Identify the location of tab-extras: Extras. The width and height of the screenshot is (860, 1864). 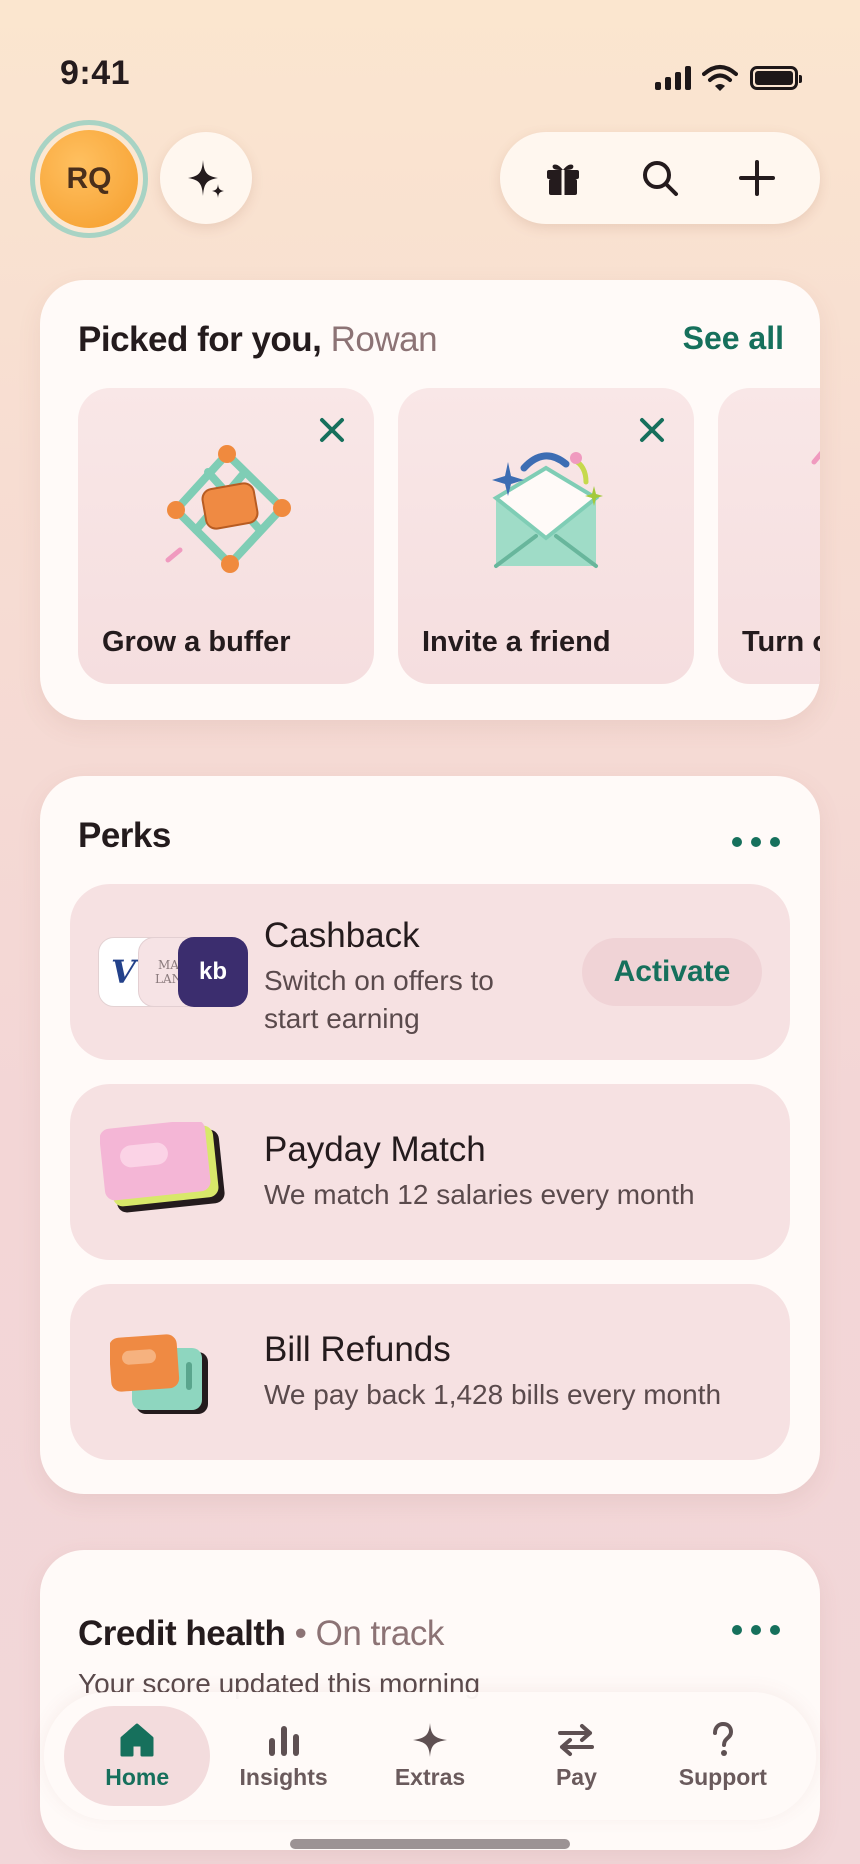
(430, 1756).